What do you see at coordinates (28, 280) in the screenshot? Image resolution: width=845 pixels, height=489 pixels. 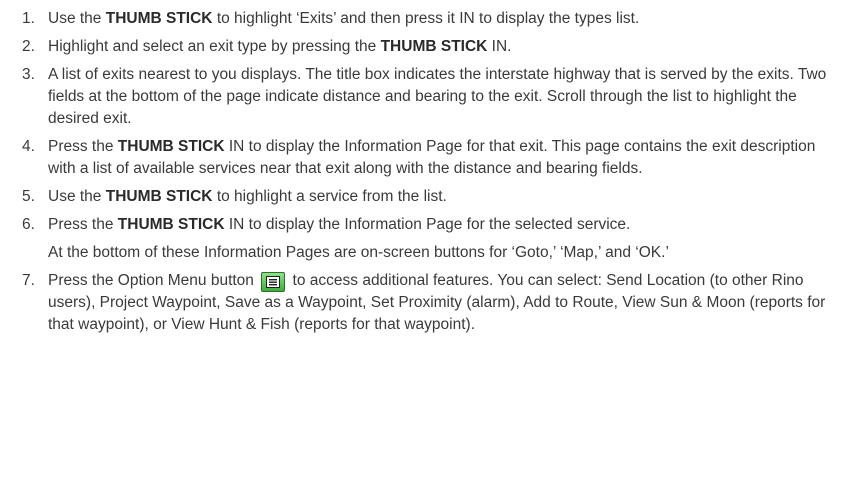 I see `step-number: 7.` at bounding box center [28, 280].